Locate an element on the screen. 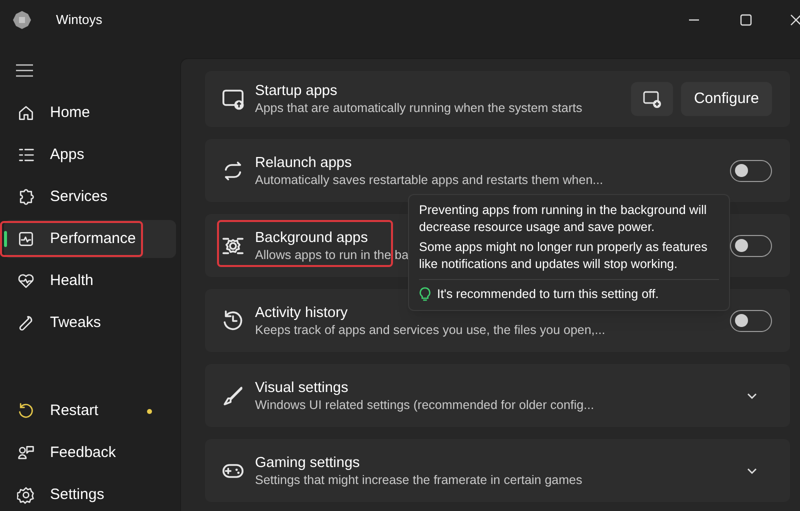 The width and height of the screenshot is (800, 511). card-description: Apps that are automatically running when the system starts is located at coordinates (418, 108).